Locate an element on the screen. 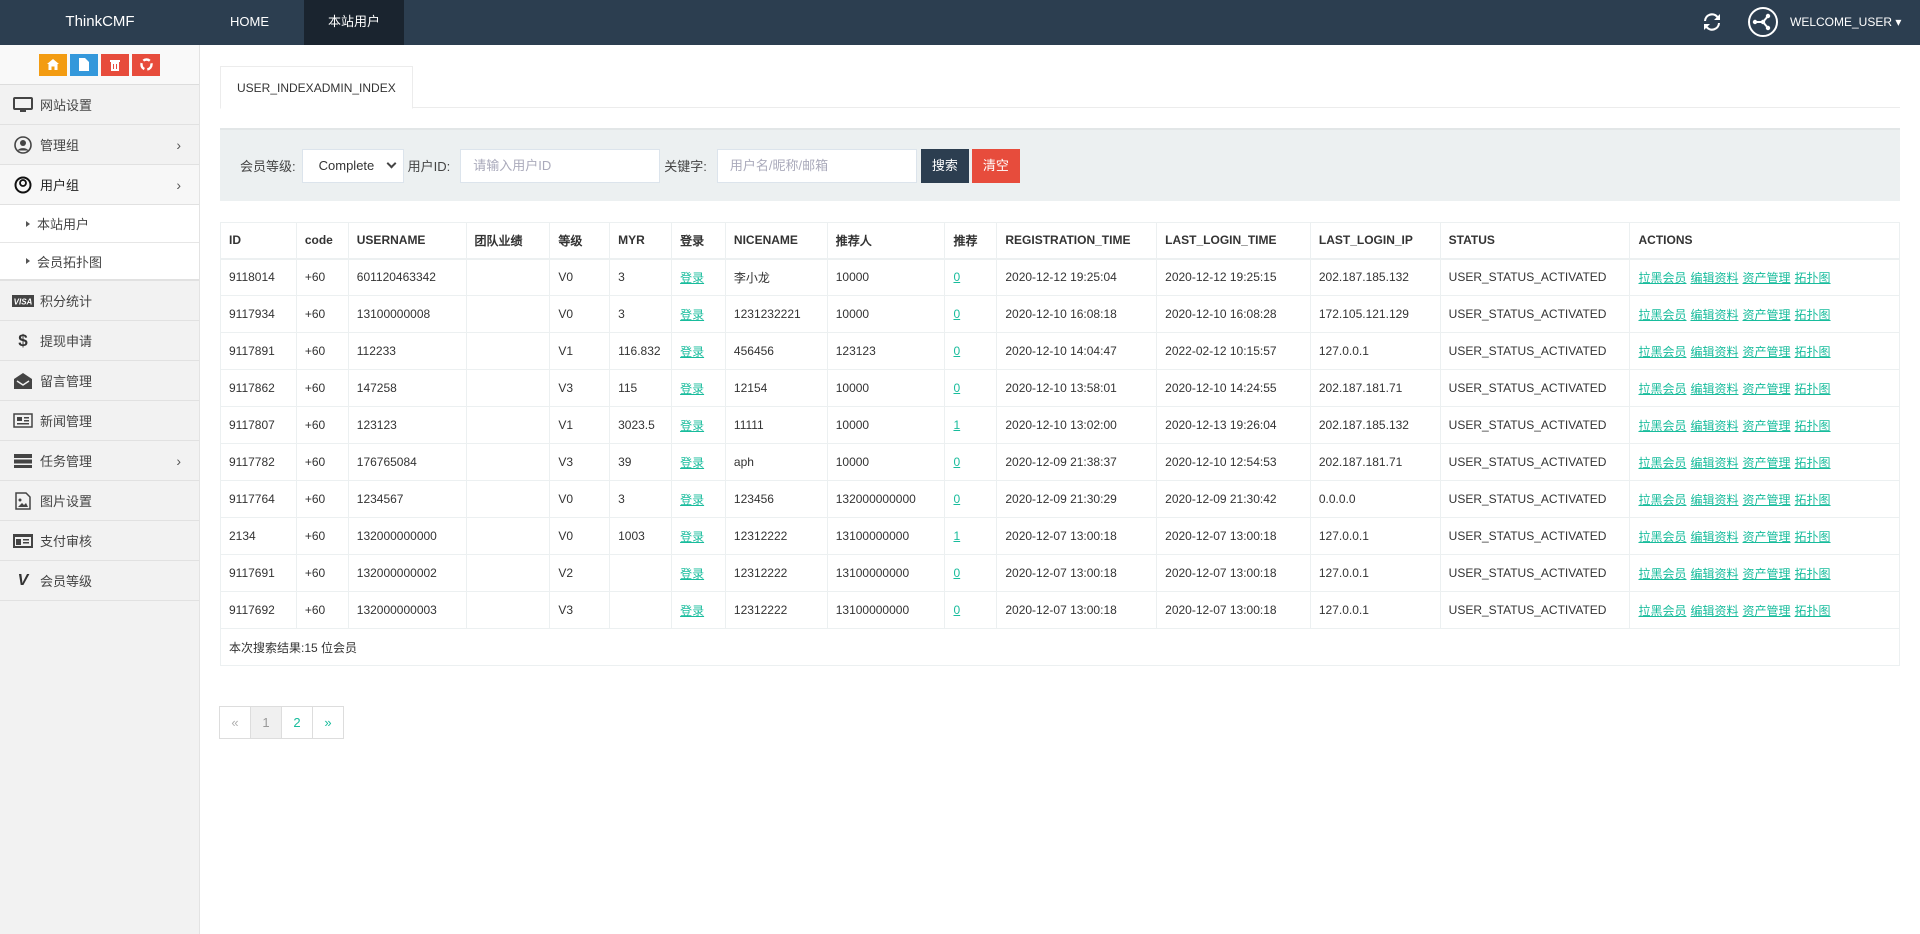 The width and height of the screenshot is (1920, 934). search-button: 搜索 is located at coordinates (944, 165).